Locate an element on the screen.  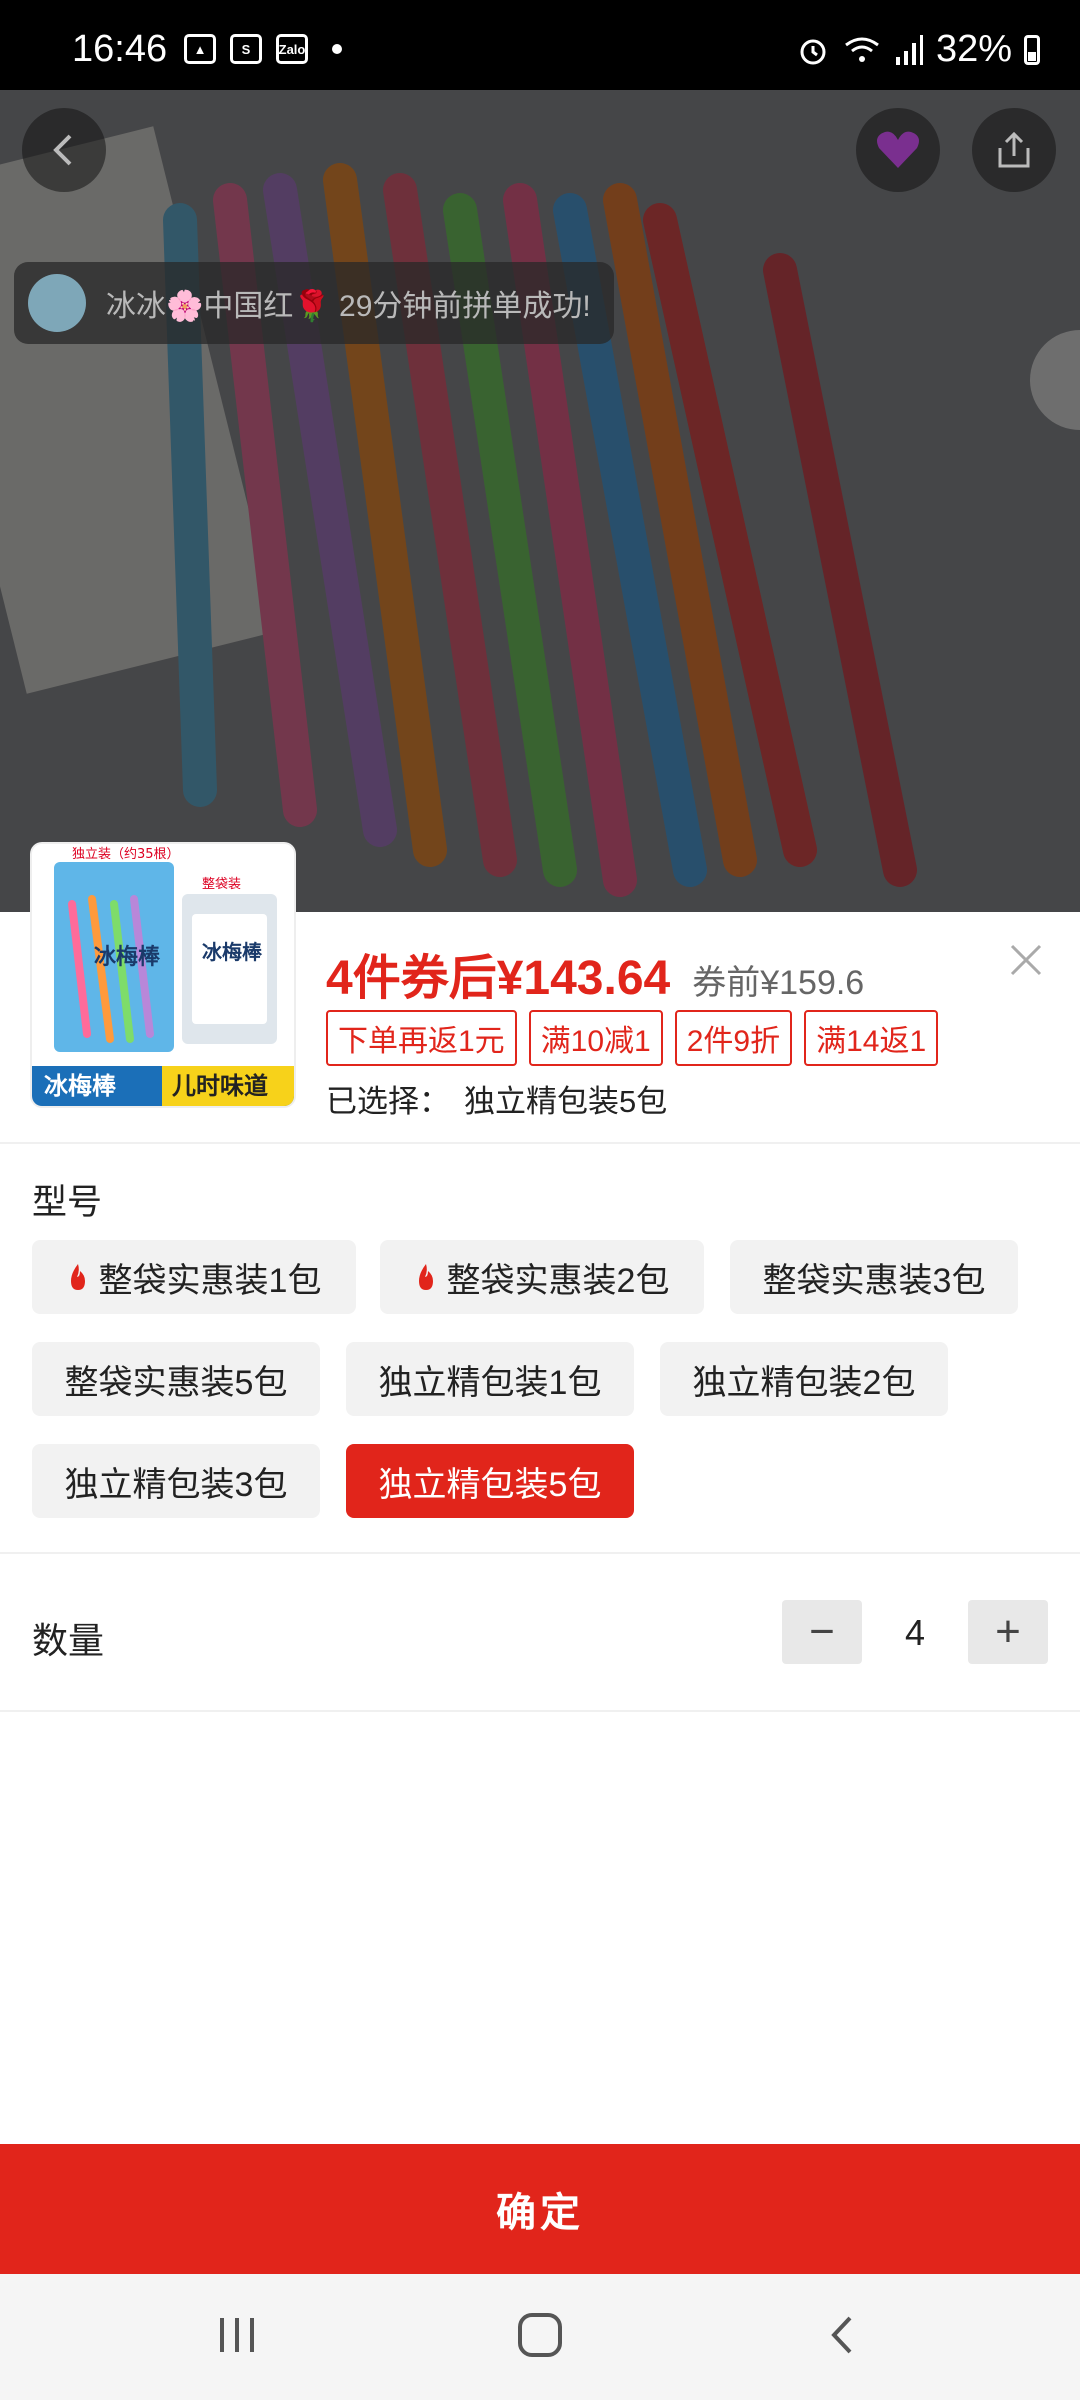
option-single-pack-2: 独立精包装2包 is located at coordinates (804, 1379).